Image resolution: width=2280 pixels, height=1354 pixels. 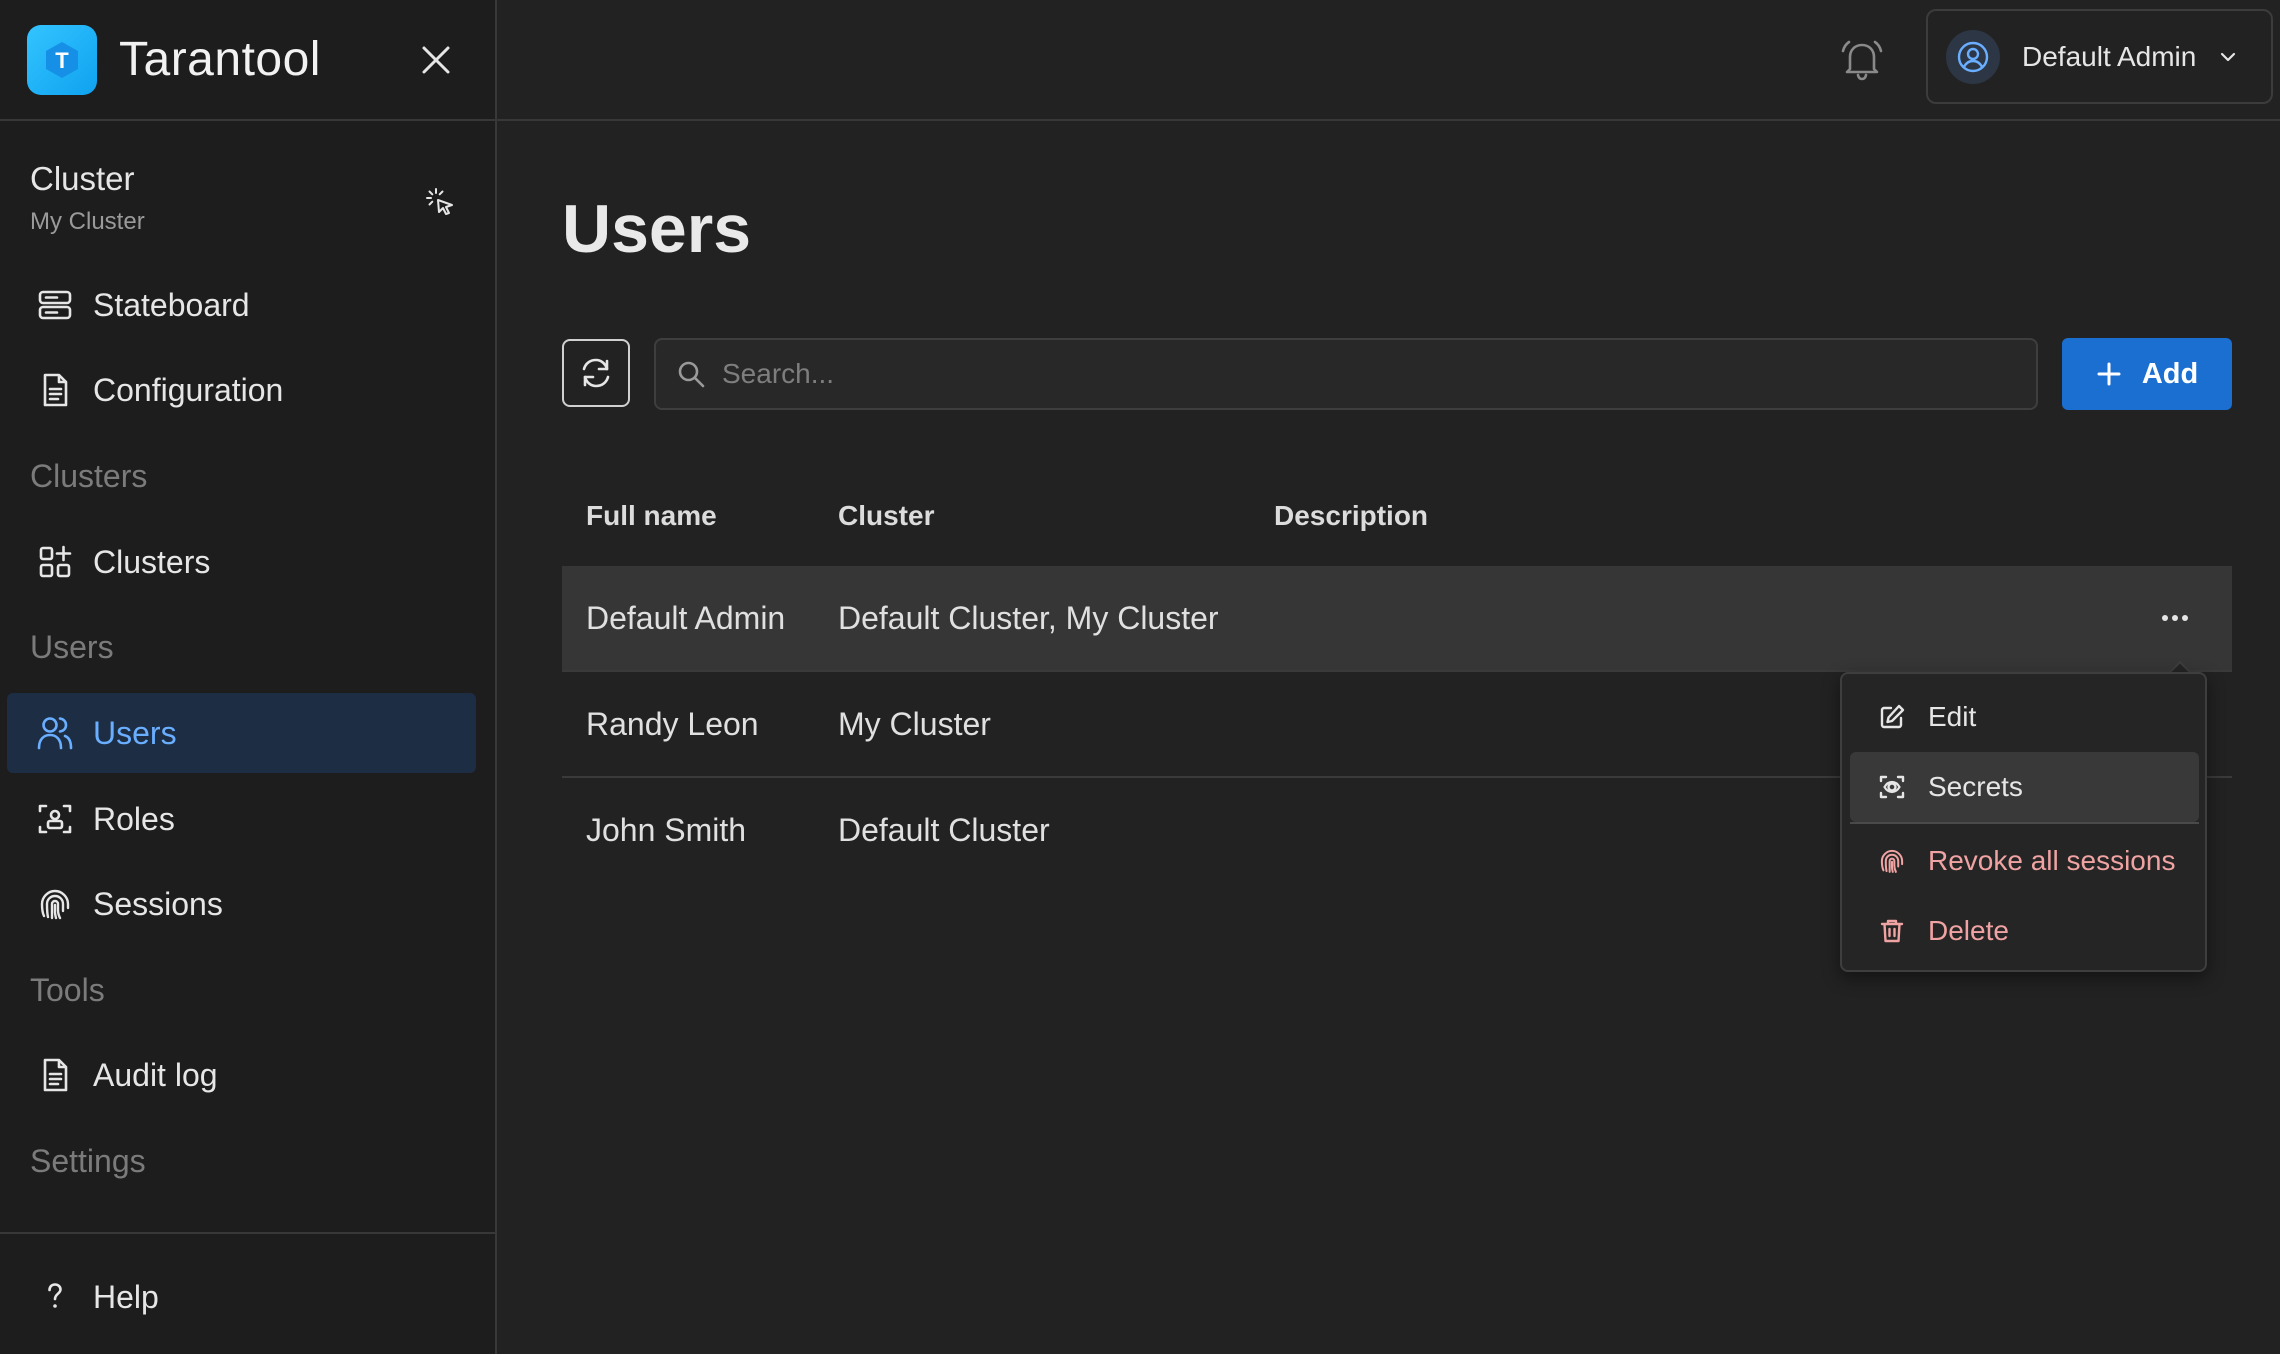 I want to click on cursor-click-icon, so click(x=439, y=201).